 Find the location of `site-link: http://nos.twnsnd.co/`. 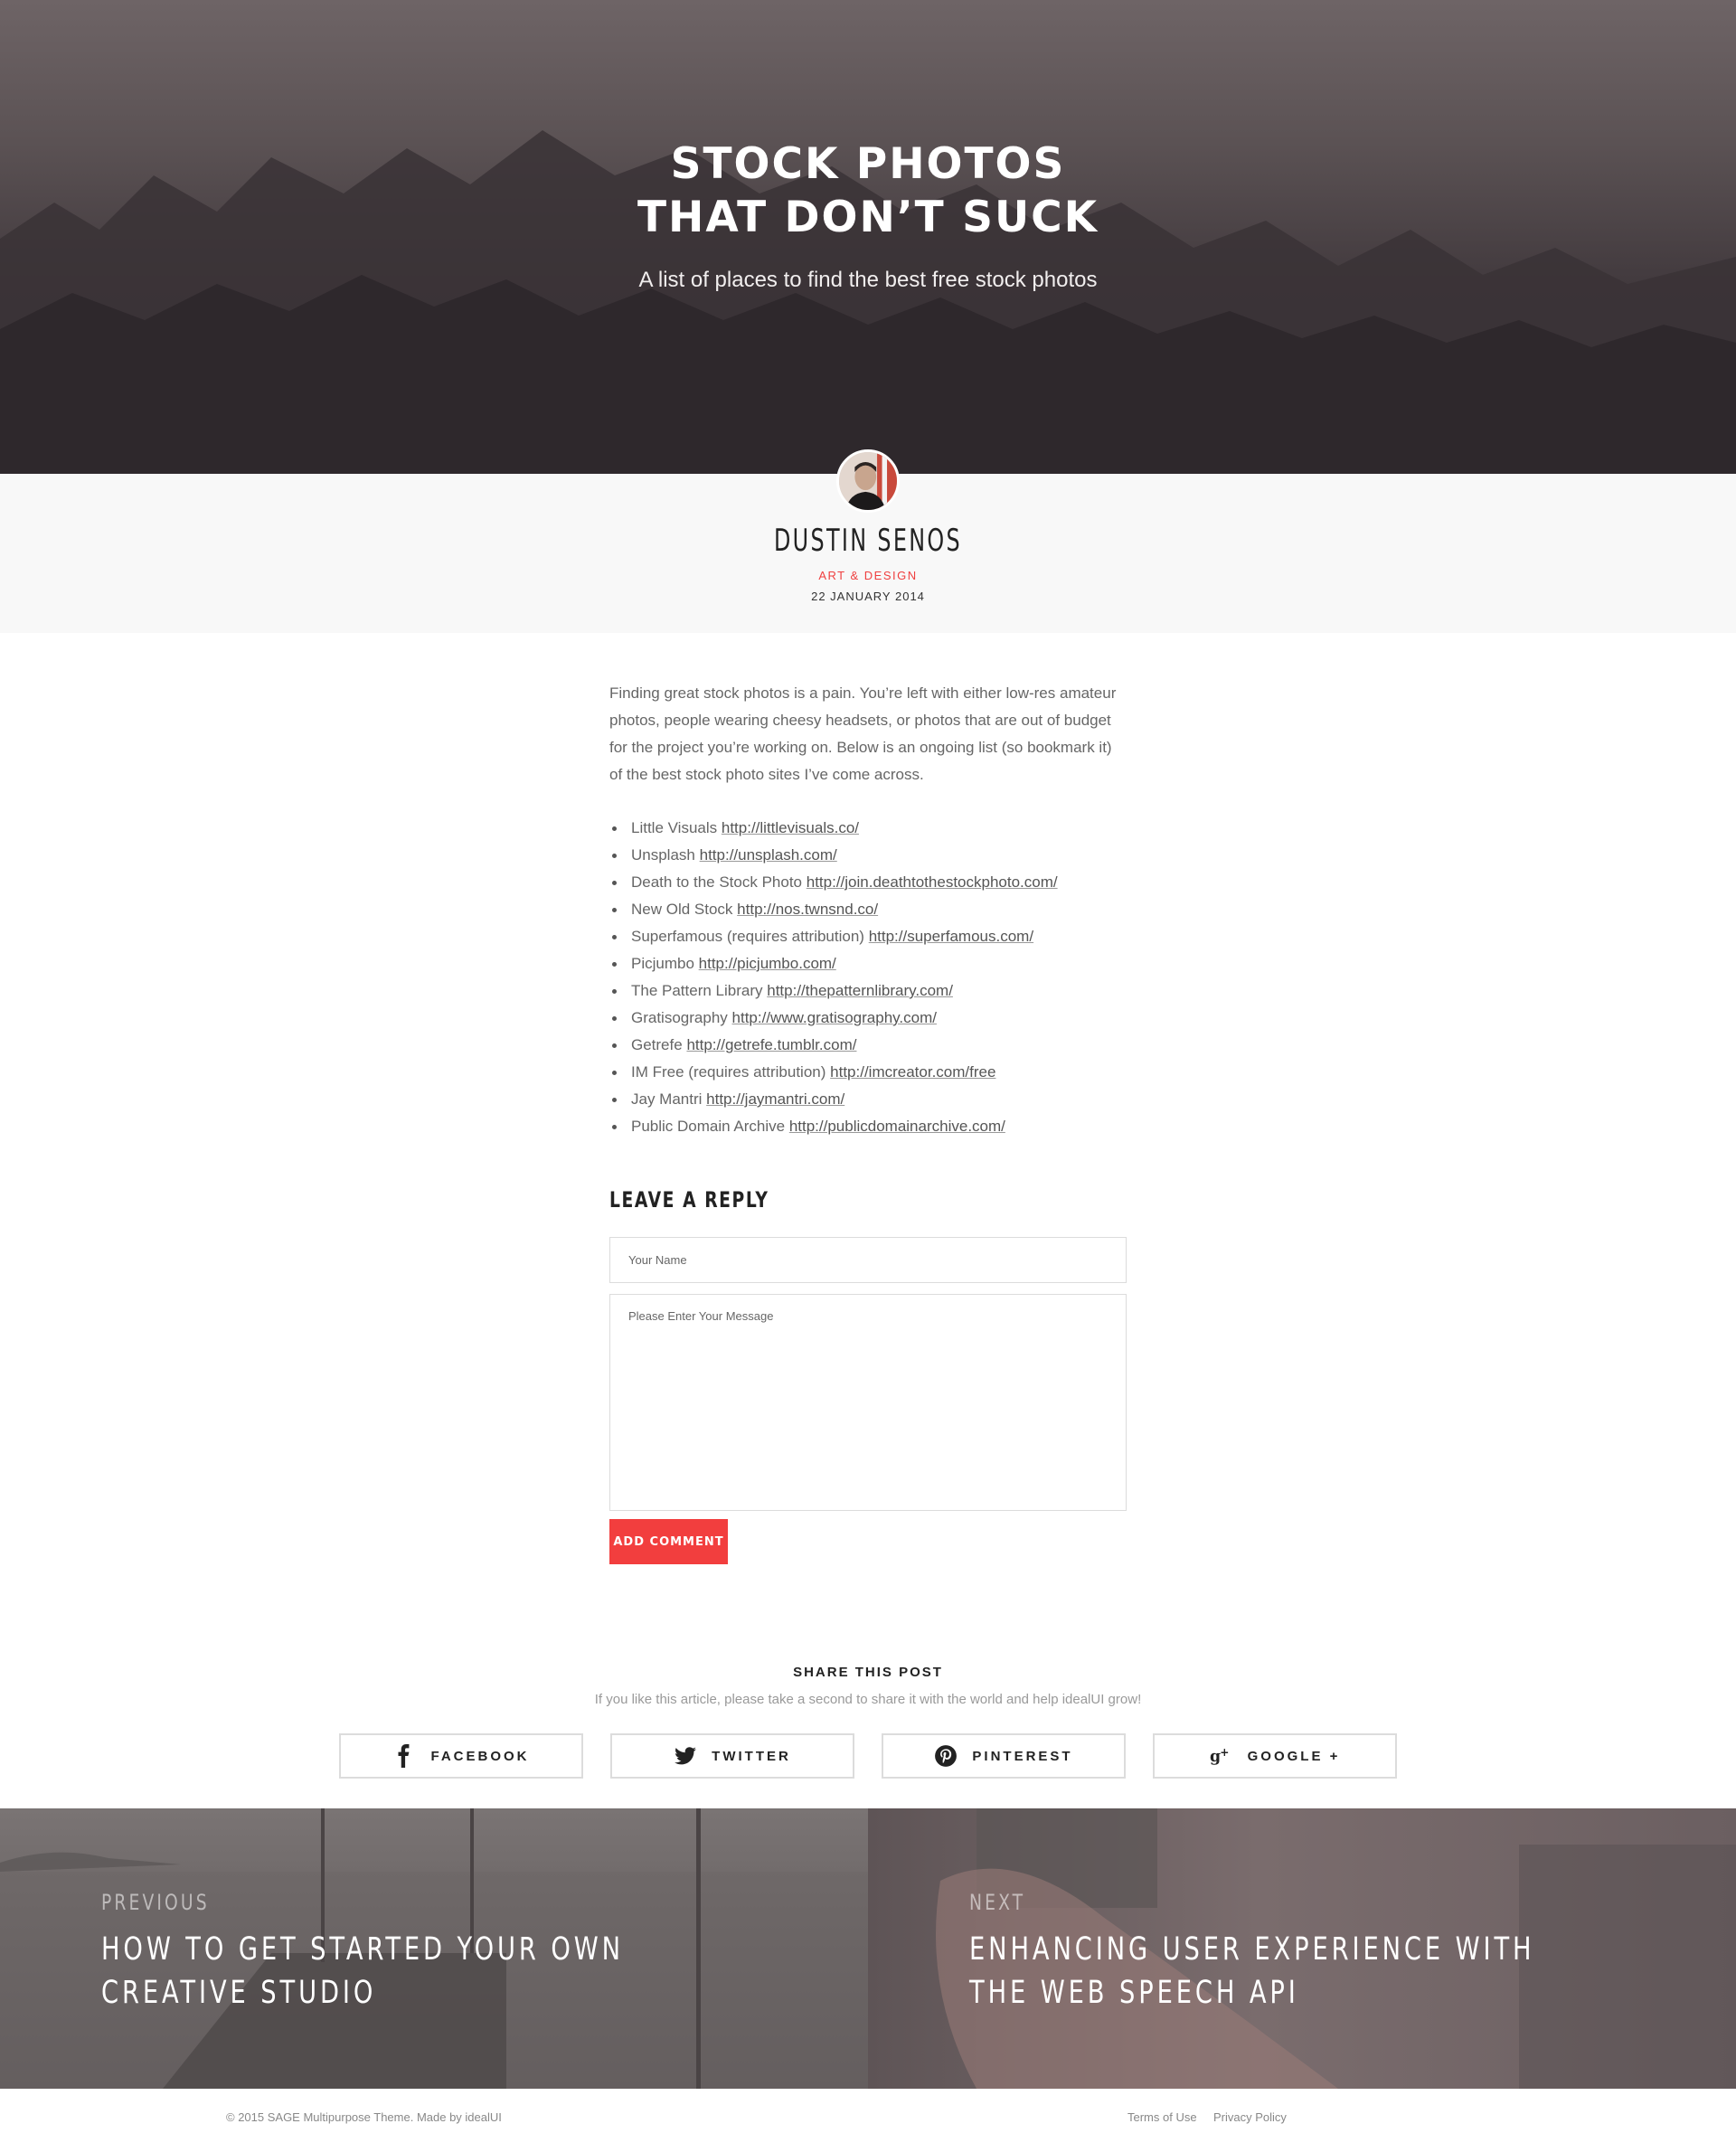

site-link: http://nos.twnsnd.co/ is located at coordinates (808, 909).